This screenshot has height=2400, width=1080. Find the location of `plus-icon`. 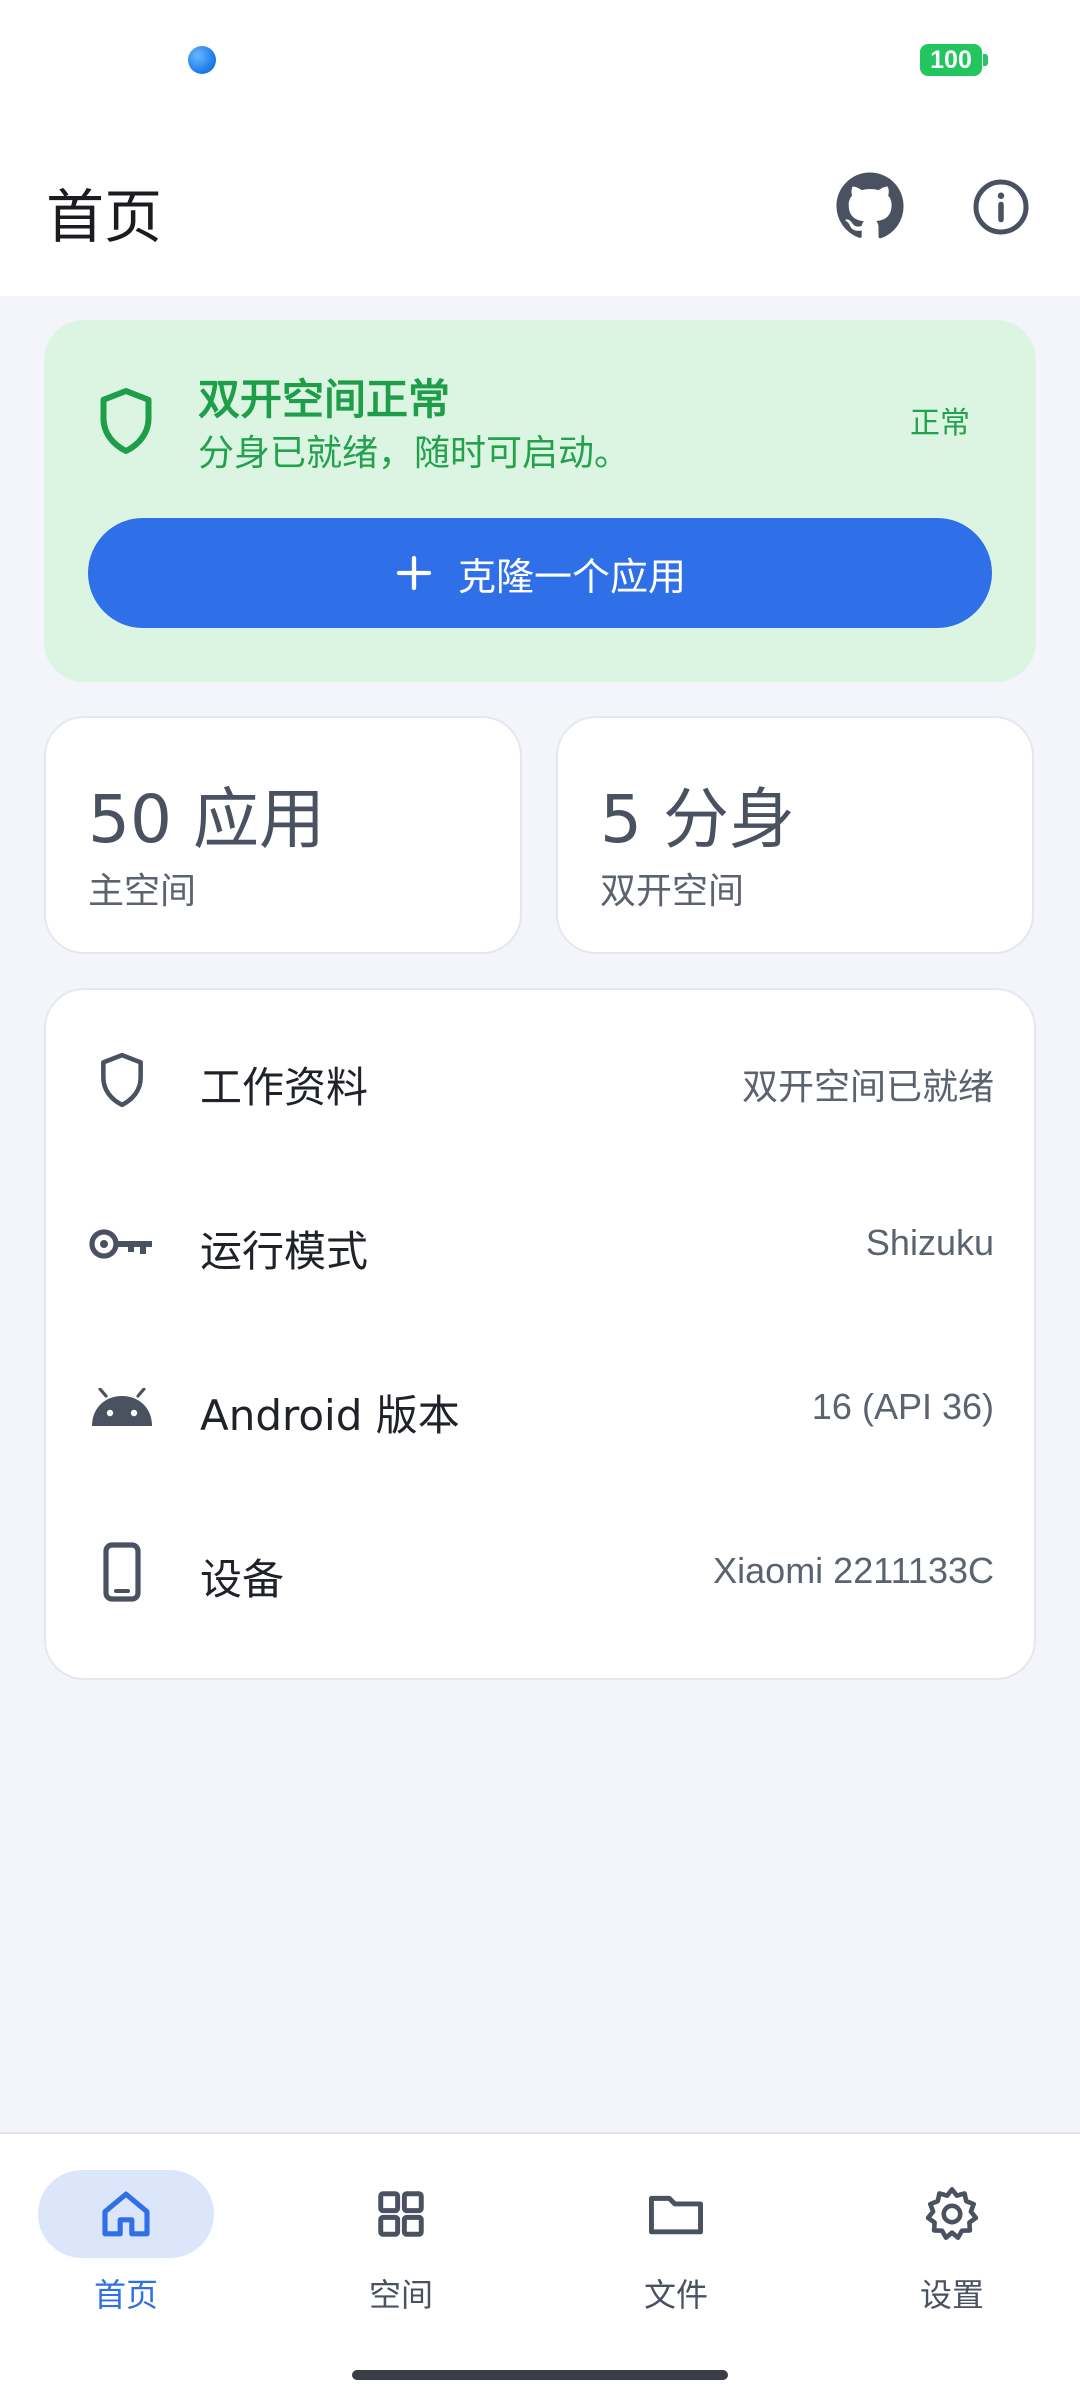

plus-icon is located at coordinates (414, 573).